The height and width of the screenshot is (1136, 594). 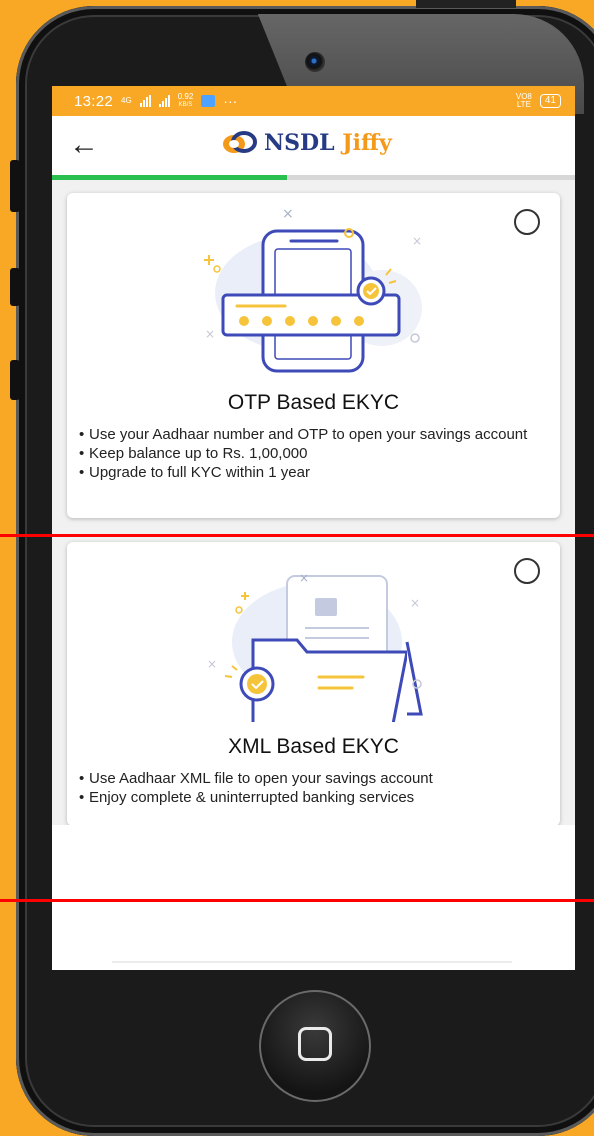 What do you see at coordinates (466, 4) in the screenshot?
I see `power-button` at bounding box center [466, 4].